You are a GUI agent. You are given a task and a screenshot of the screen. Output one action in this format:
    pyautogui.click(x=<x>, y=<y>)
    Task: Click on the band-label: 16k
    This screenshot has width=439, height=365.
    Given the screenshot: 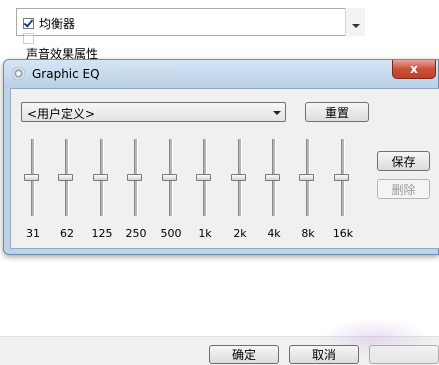 What is the action you would take?
    pyautogui.click(x=343, y=233)
    